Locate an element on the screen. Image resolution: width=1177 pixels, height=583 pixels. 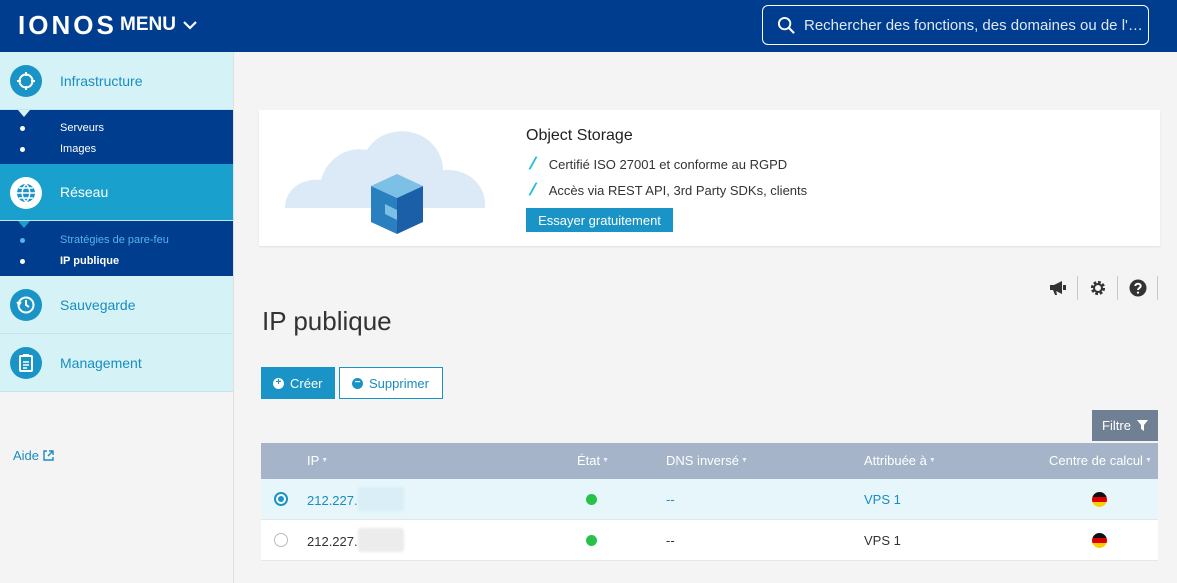
external-link-icon is located at coordinates (48, 455).